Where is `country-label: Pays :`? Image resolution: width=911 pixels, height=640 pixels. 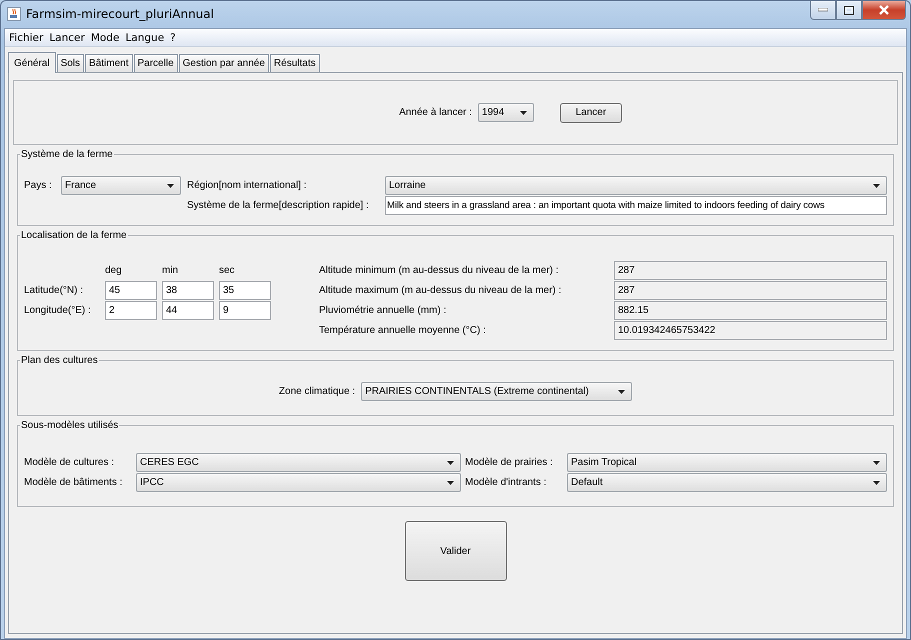 country-label: Pays : is located at coordinates (38, 185).